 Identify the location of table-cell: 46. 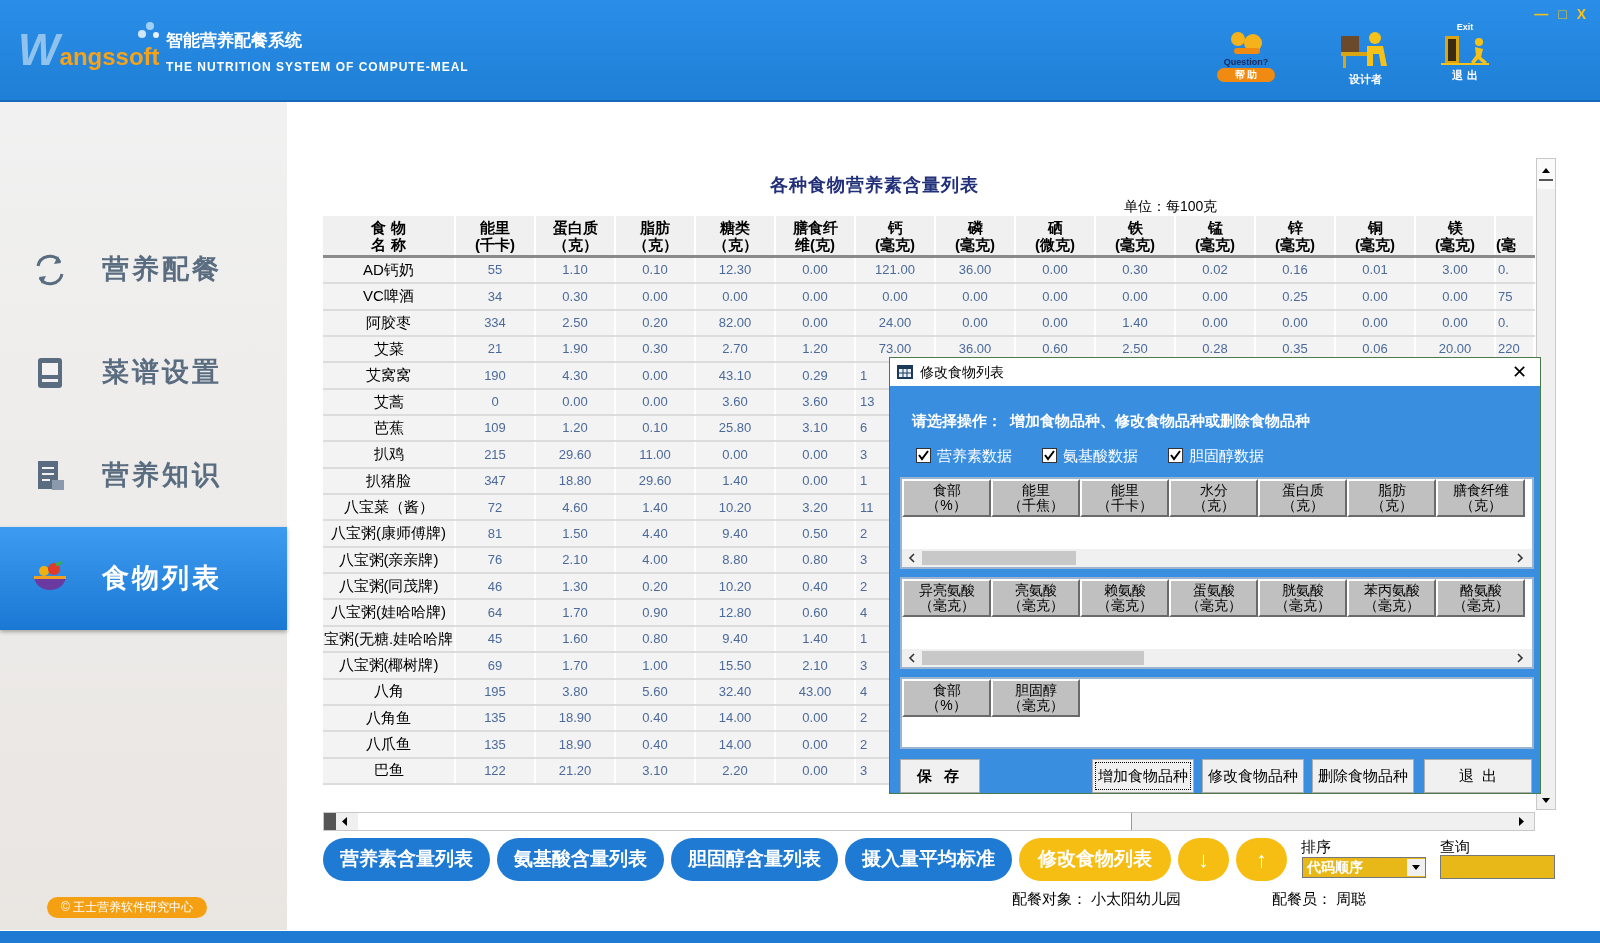
(496, 586).